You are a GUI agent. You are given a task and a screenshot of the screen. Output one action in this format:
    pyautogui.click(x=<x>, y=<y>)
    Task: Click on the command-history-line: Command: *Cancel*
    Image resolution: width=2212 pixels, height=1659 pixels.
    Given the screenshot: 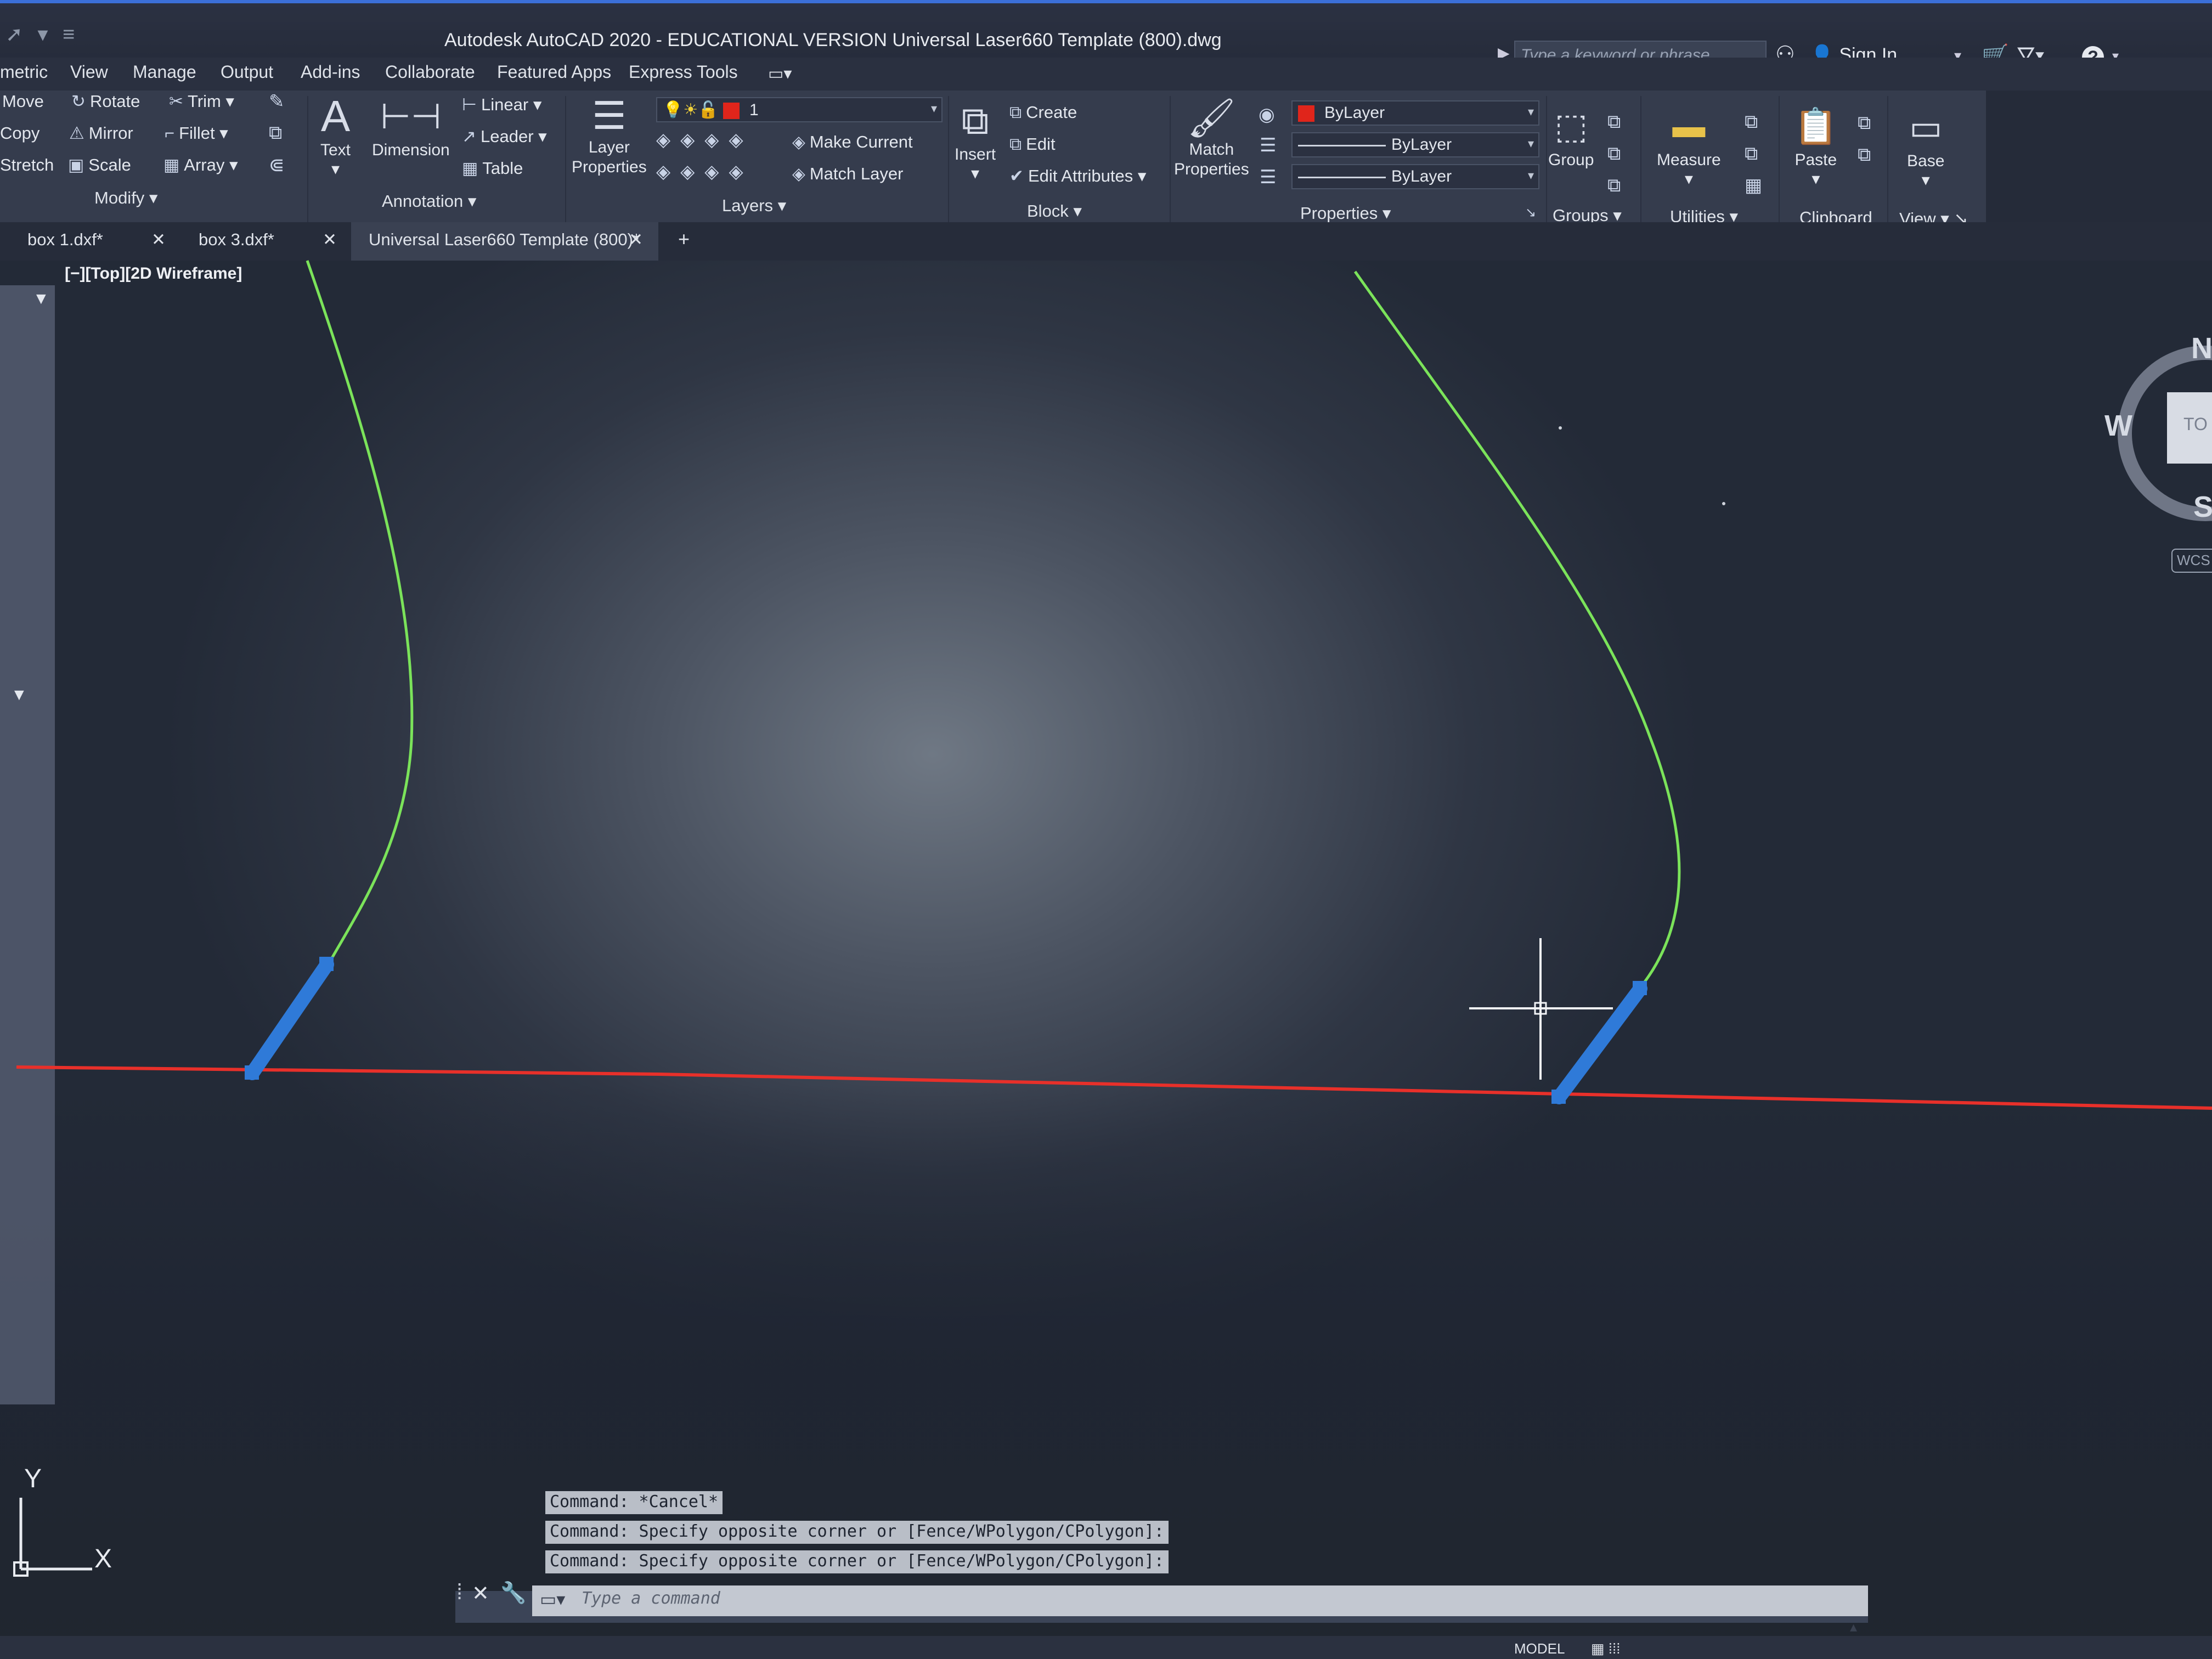 What is the action you would take?
    pyautogui.click(x=634, y=1503)
    